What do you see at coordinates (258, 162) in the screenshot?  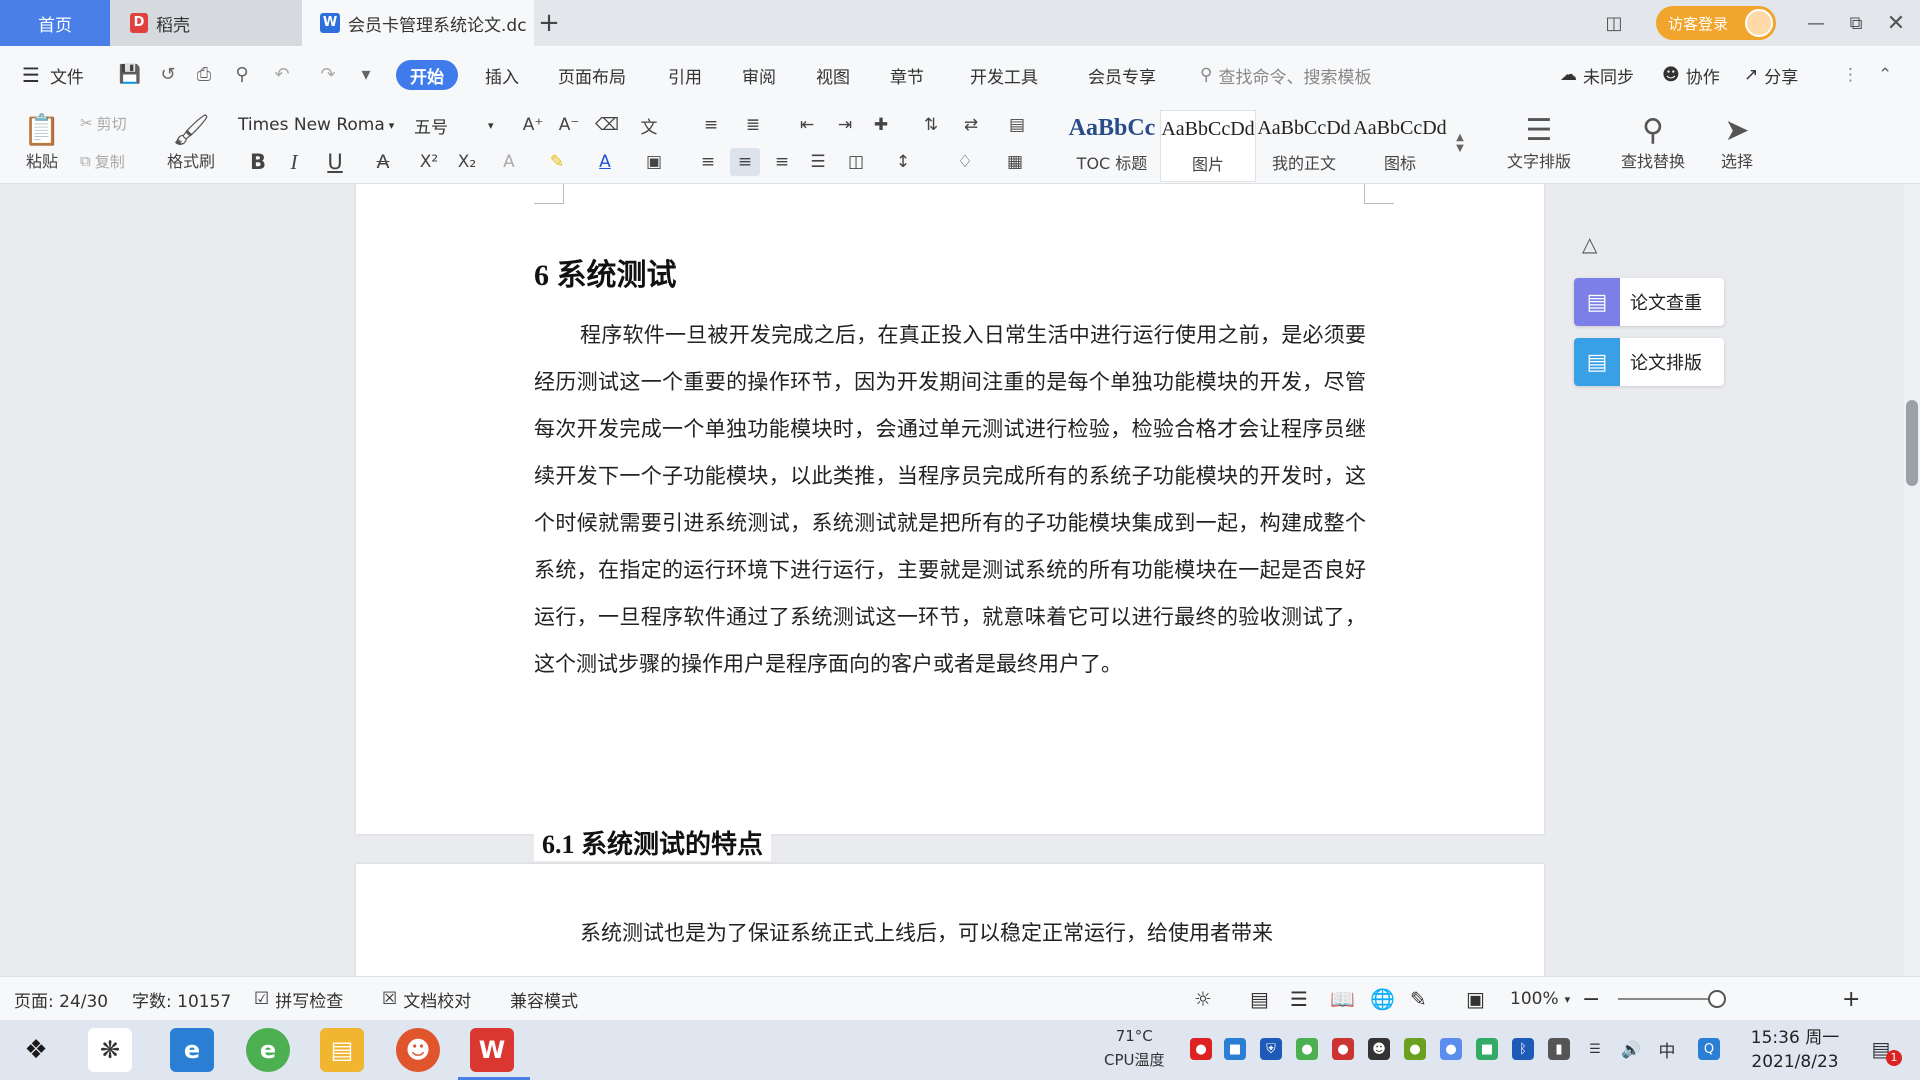 I see `bold-icon: B` at bounding box center [258, 162].